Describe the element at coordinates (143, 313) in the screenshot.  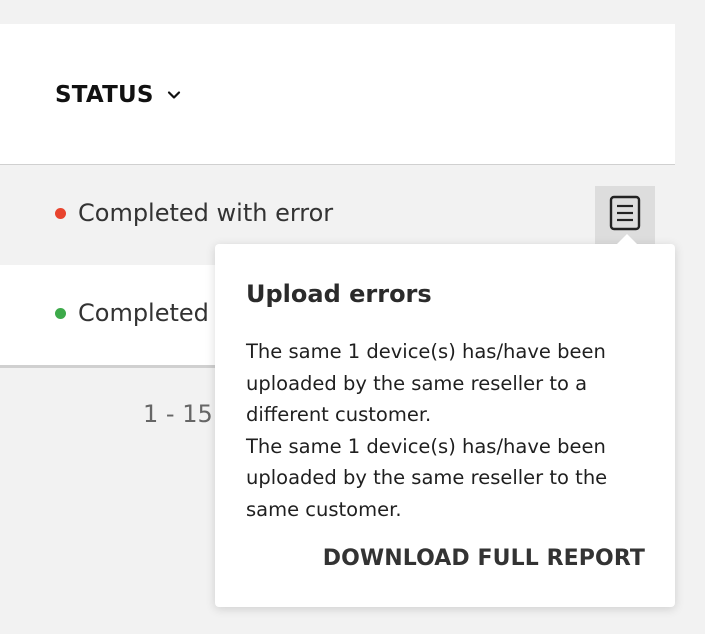
I see `status-text: Completed` at that location.